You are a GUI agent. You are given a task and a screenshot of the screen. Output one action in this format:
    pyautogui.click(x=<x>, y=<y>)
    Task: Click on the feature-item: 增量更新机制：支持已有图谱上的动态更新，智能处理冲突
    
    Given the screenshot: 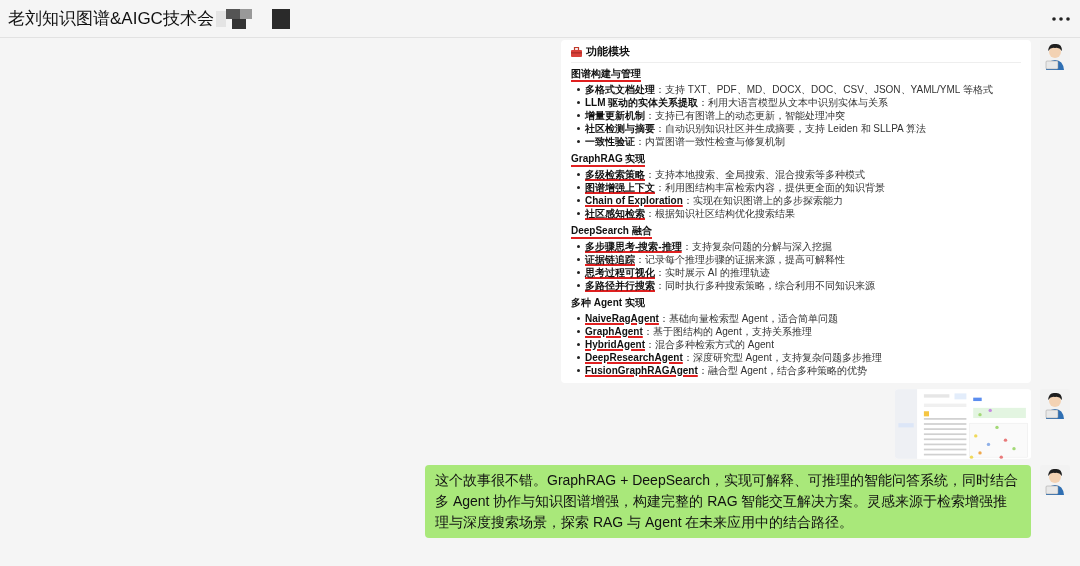 What is the action you would take?
    pyautogui.click(x=715, y=115)
    